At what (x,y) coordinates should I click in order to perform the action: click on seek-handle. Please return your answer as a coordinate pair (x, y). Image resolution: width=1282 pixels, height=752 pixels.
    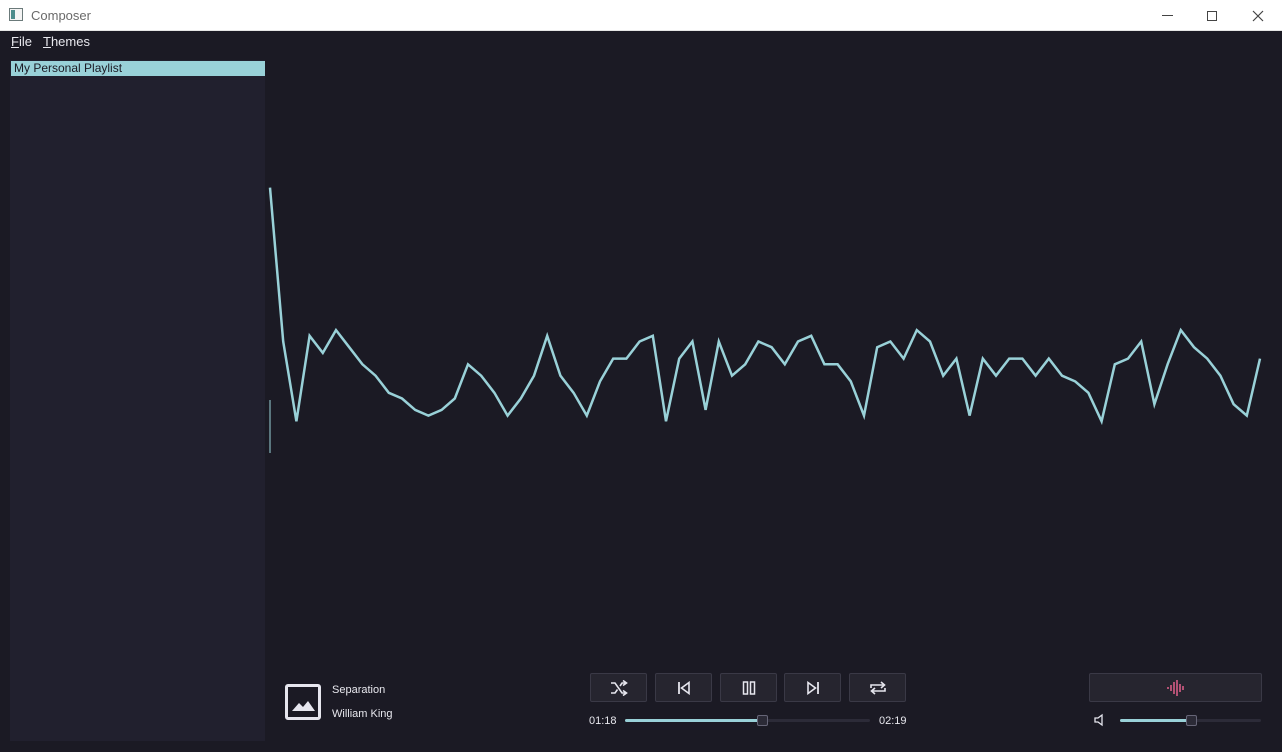
    Looking at the image, I should click on (763, 720).